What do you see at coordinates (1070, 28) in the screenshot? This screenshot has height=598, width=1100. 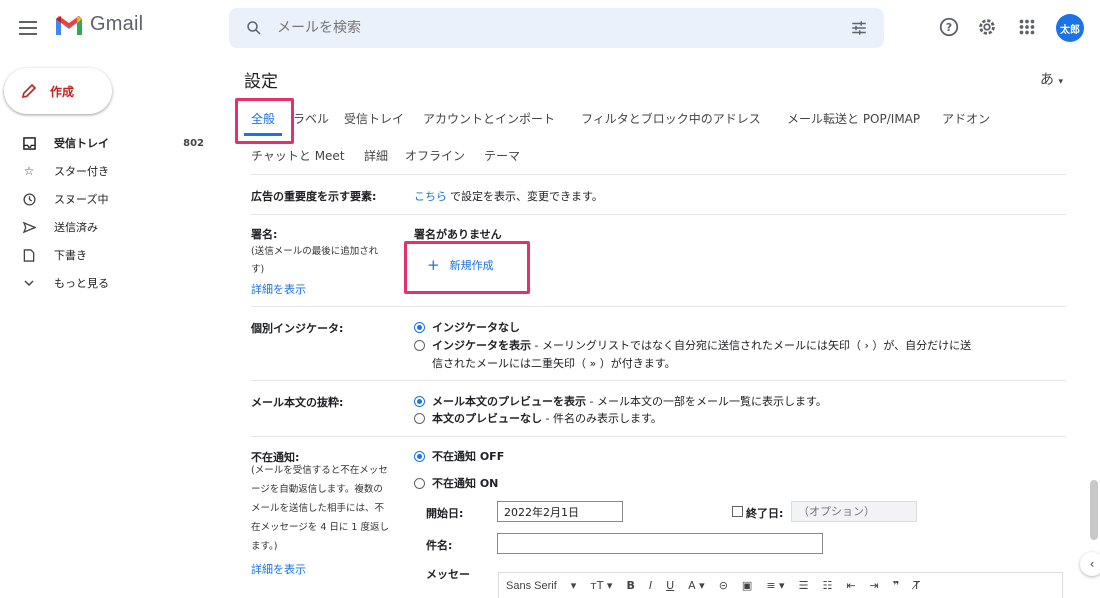 I see `avatar: 太郎` at bounding box center [1070, 28].